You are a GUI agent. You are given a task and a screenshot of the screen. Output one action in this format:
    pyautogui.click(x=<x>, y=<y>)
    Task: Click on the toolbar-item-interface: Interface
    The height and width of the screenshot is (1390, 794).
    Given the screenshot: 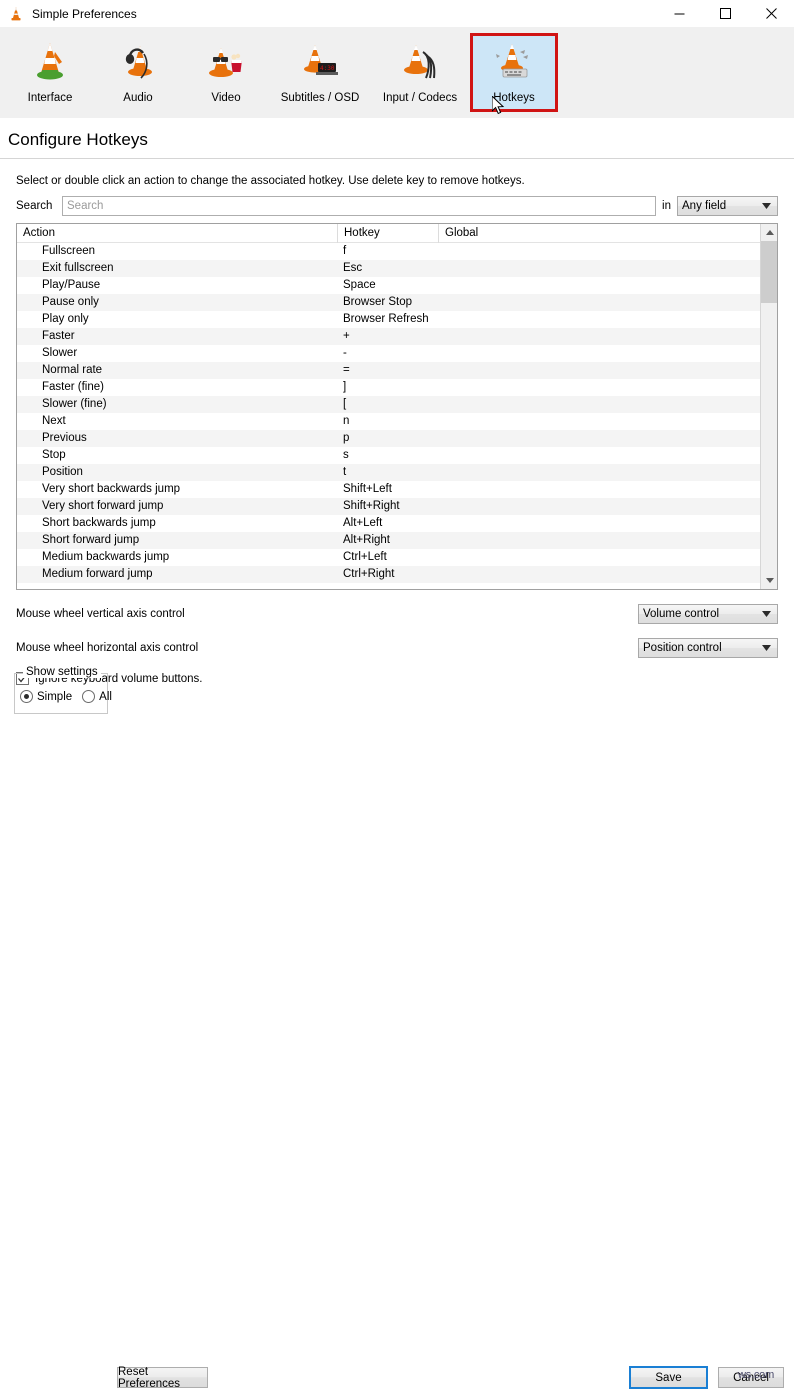 What is the action you would take?
    pyautogui.click(x=50, y=72)
    